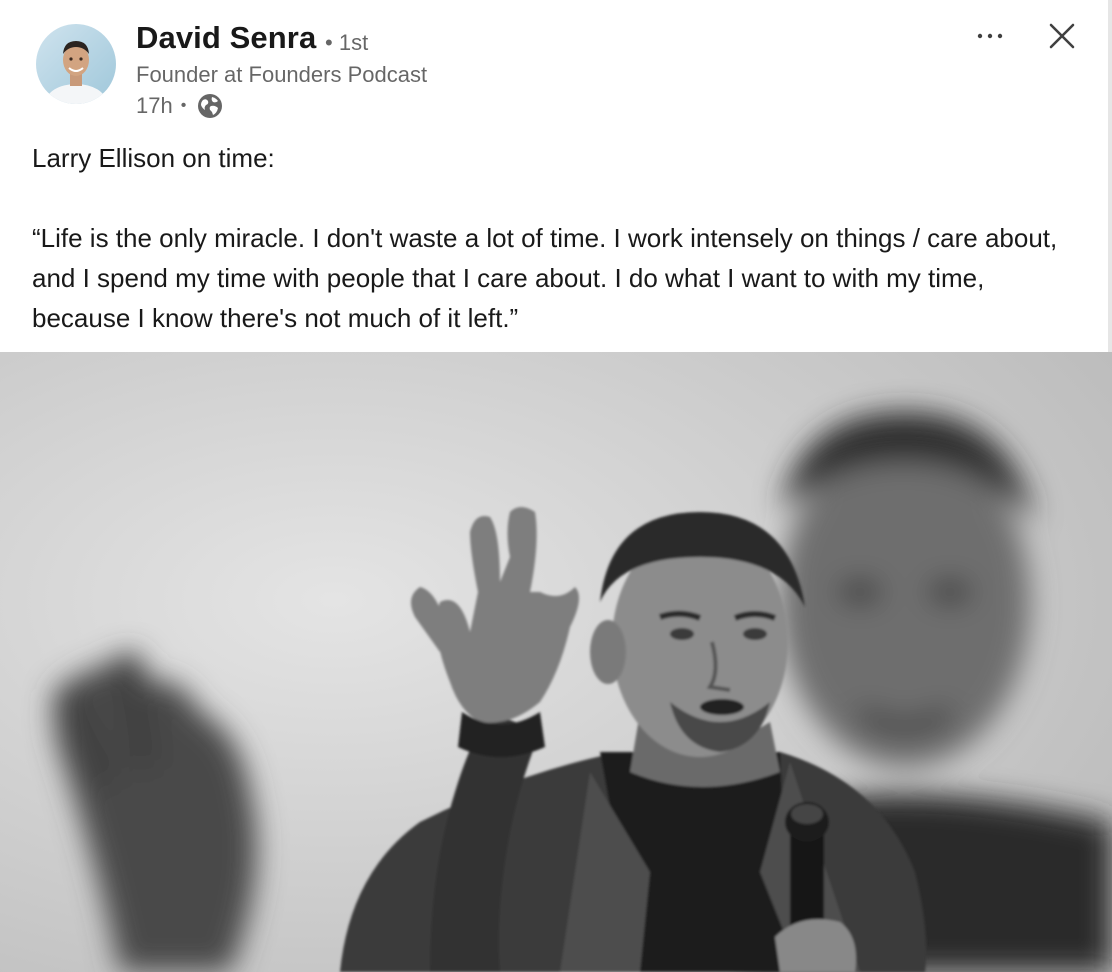  What do you see at coordinates (210, 106) in the screenshot?
I see `globe-icon` at bounding box center [210, 106].